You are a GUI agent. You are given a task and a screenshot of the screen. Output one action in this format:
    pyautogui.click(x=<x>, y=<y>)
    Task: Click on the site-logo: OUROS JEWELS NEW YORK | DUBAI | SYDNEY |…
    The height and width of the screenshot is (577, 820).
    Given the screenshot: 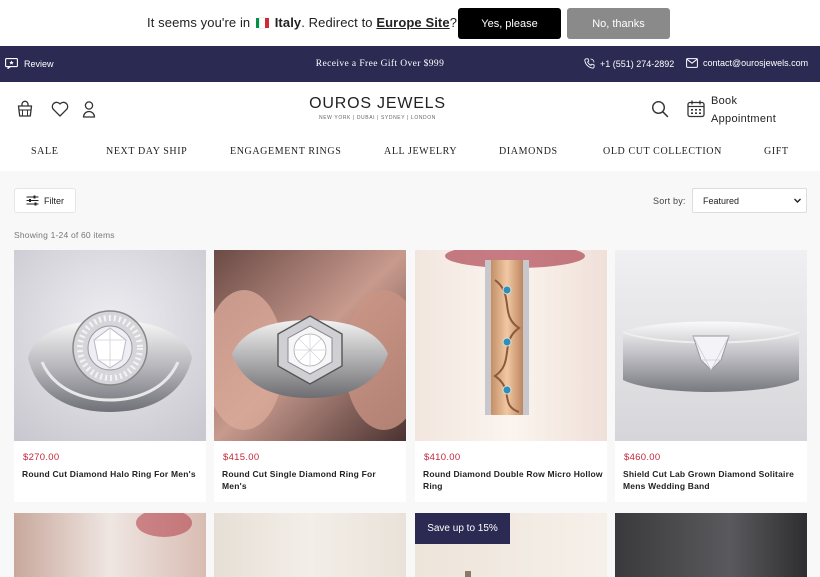 What is the action you would take?
    pyautogui.click(x=377, y=108)
    